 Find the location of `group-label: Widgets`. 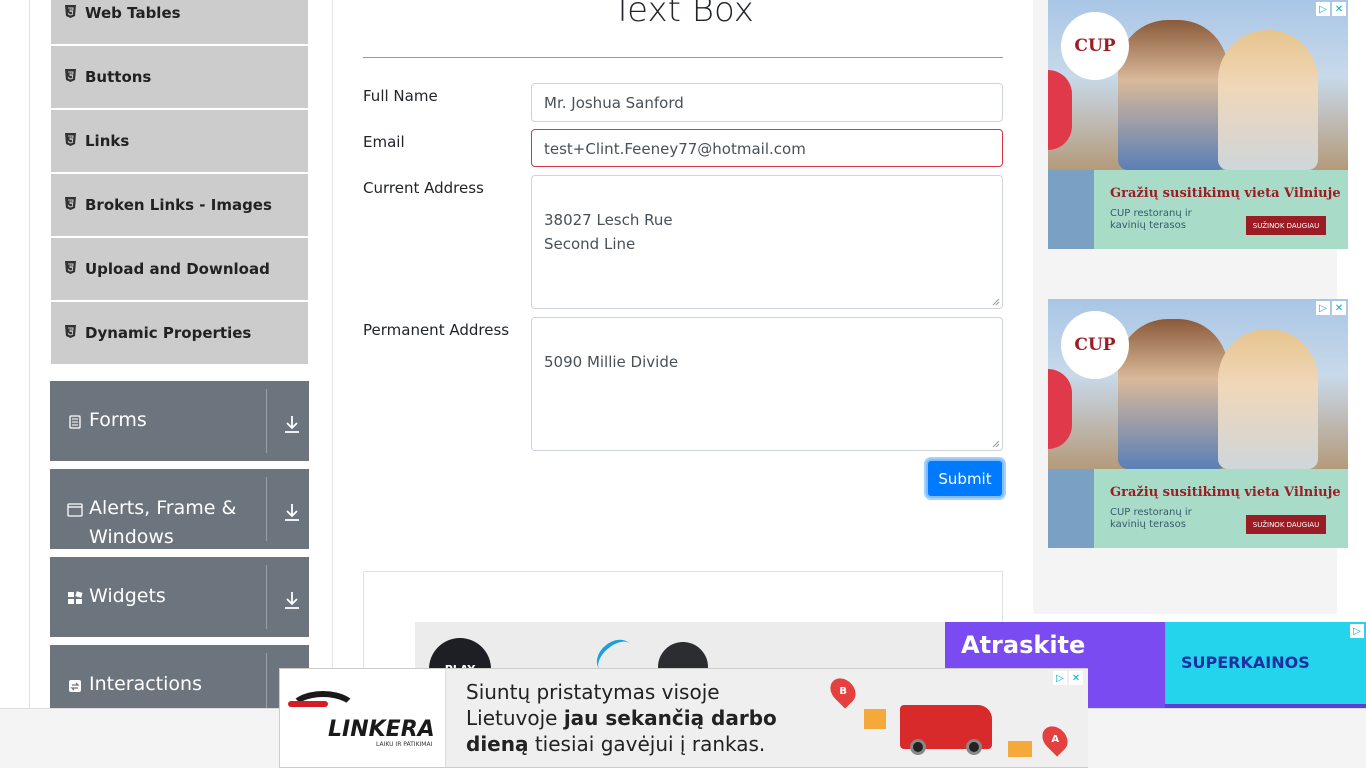

group-label: Widgets is located at coordinates (127, 596).